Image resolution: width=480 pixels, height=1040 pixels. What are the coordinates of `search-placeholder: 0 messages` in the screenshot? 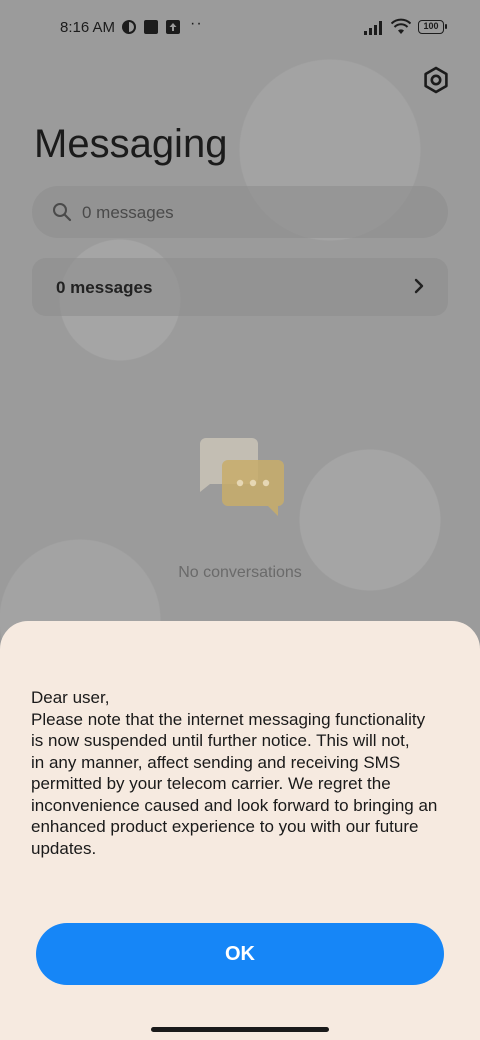 It's located at (128, 212).